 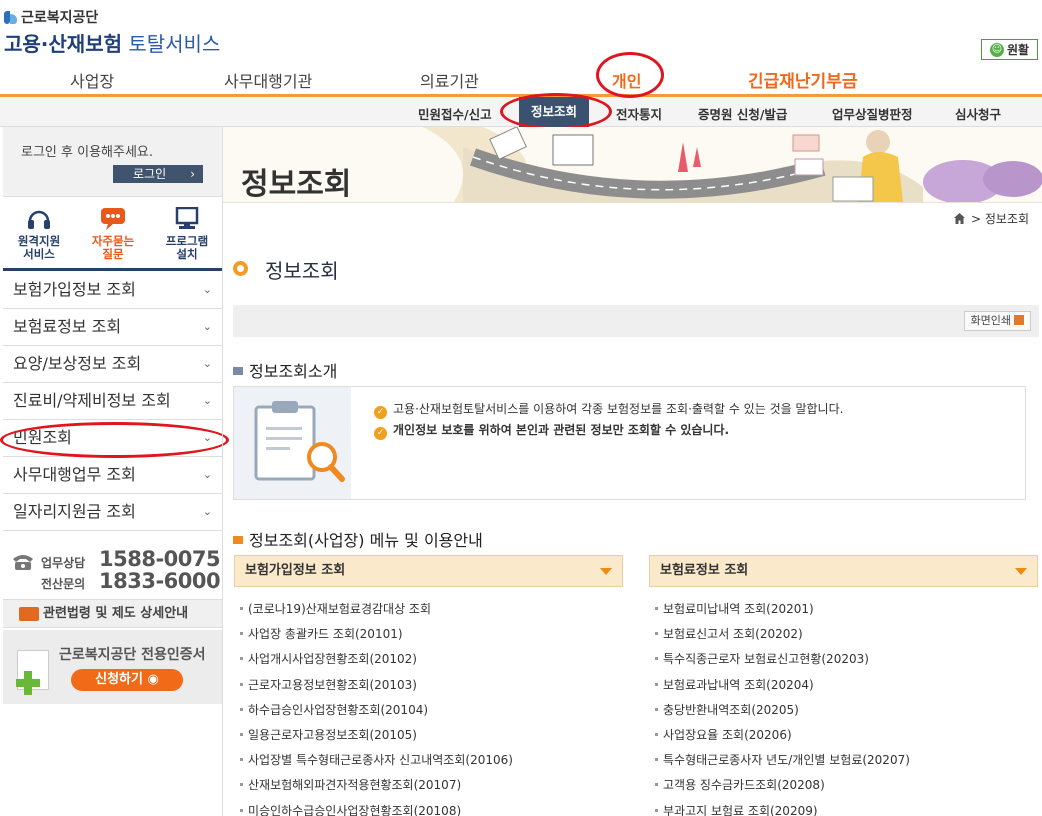 I want to click on sidebar-item-label: 보험료정보 조회, so click(x=67, y=326).